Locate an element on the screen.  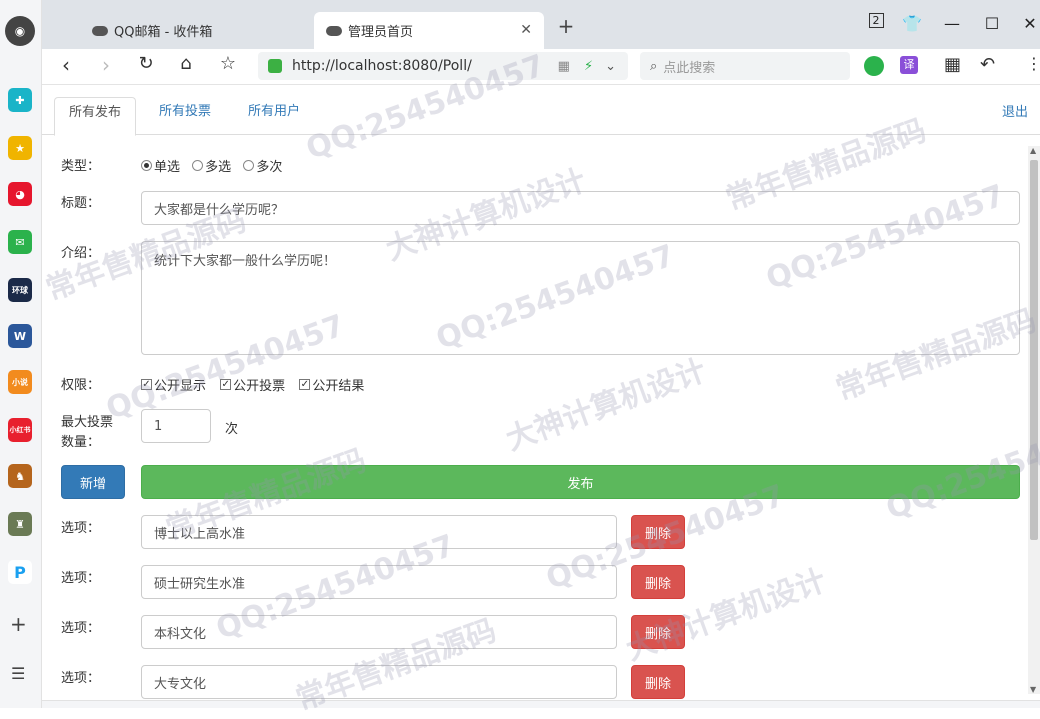
grid-icon: ▦ is located at coordinates (952, 64).